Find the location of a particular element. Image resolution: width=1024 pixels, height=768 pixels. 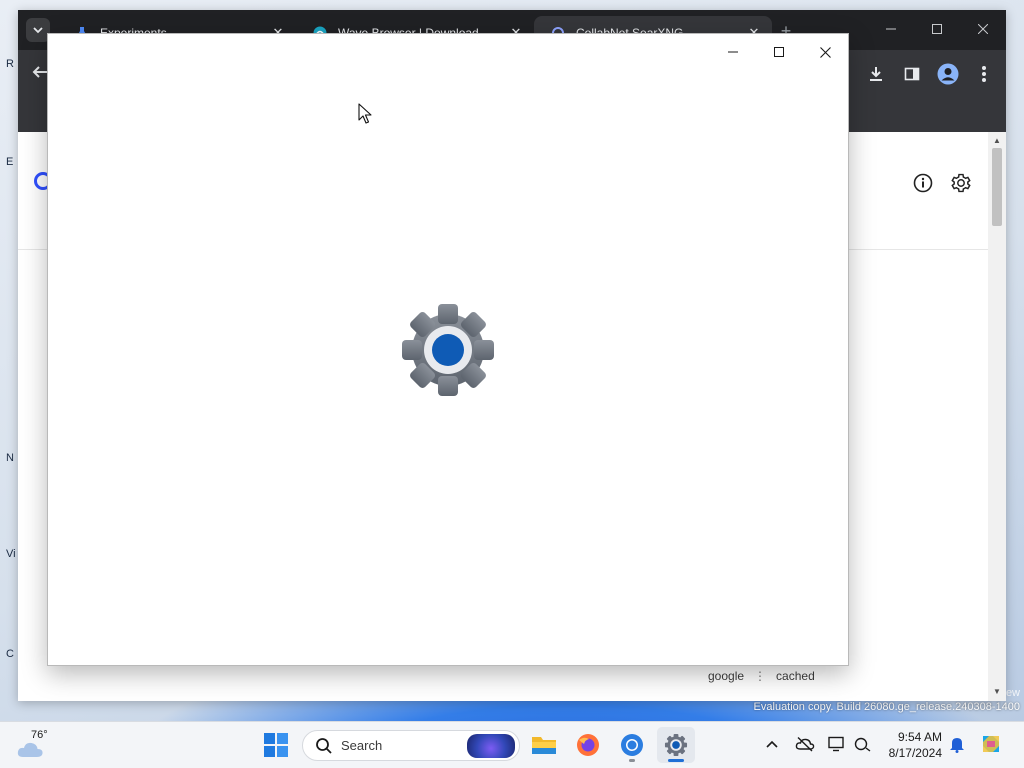

side-panel-icon is located at coordinates (912, 74).